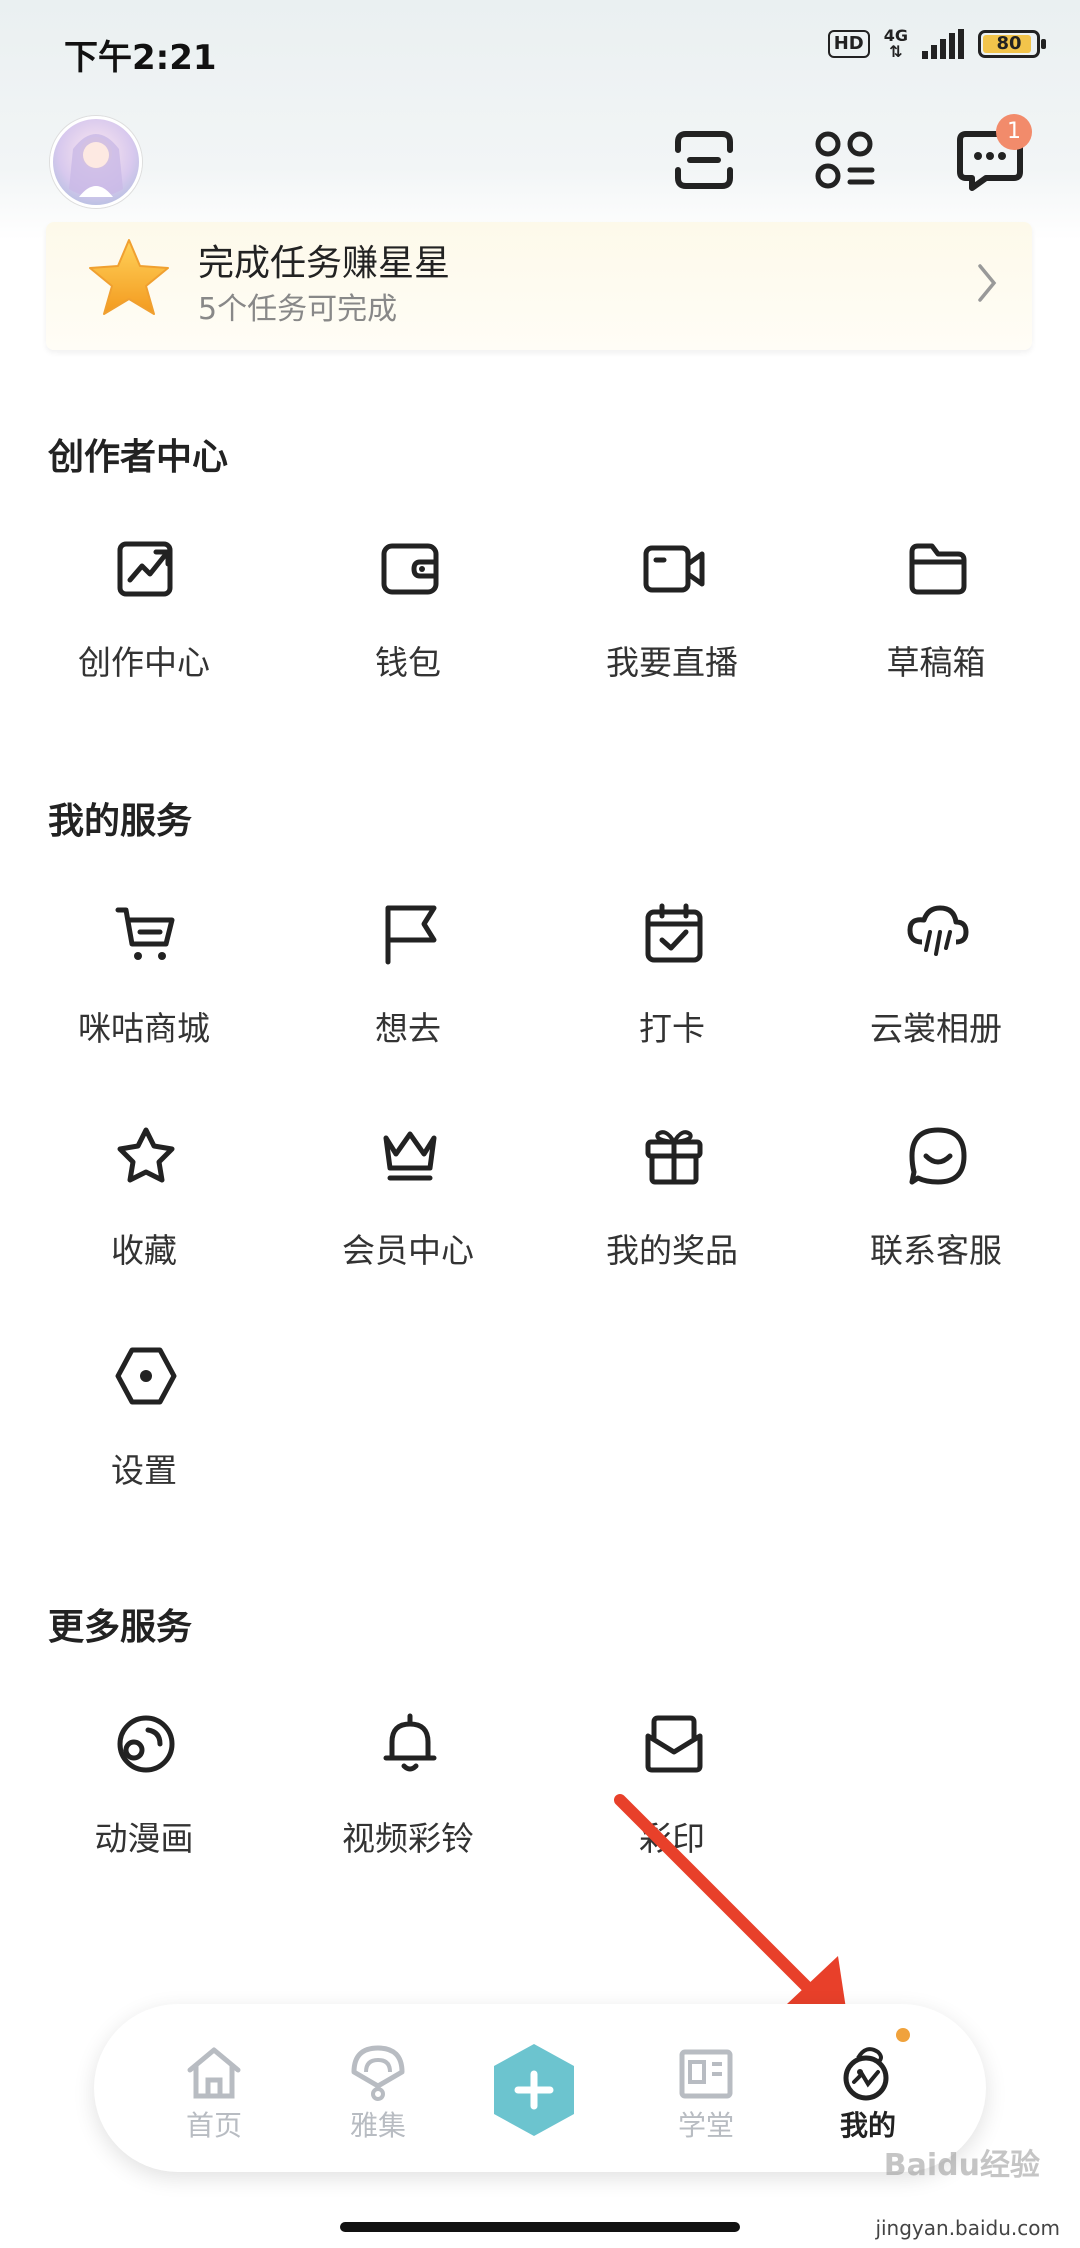 This screenshot has height=2248, width=1080. I want to click on status-icons: HD 4G ⇅ 80, so click(936, 43).